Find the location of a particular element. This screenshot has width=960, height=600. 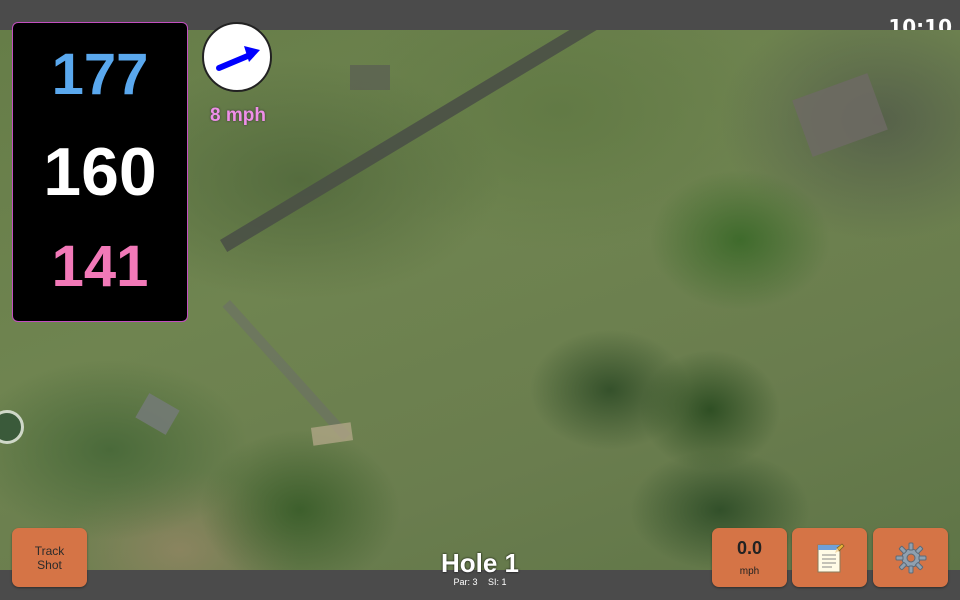

speed-button: 0.0 mph is located at coordinates (749, 557).